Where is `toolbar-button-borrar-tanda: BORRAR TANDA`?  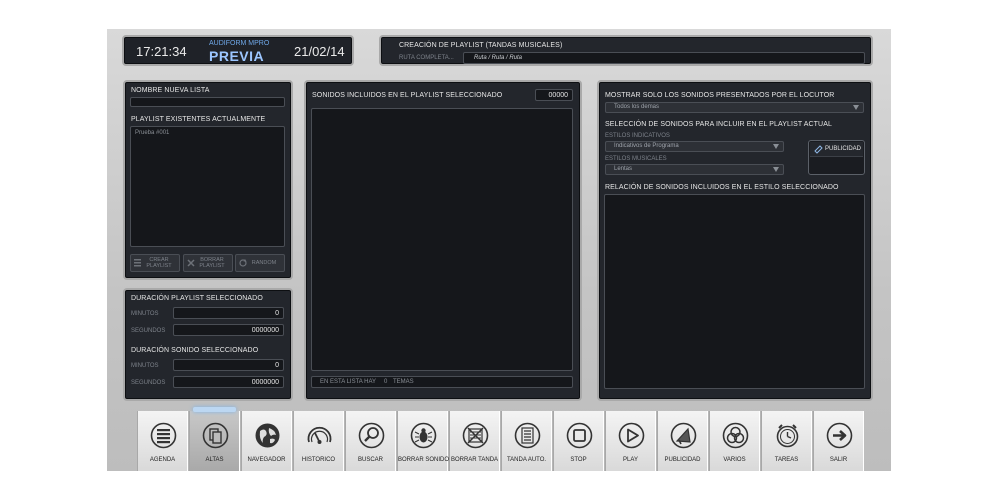
toolbar-button-borrar-tanda: BORRAR TANDA is located at coordinates (474, 441).